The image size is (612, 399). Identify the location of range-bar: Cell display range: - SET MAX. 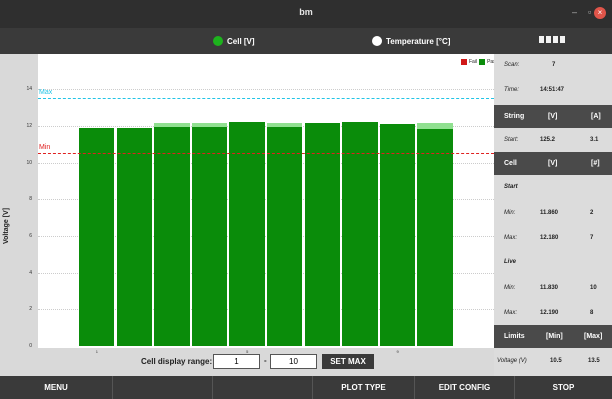
(247, 362).